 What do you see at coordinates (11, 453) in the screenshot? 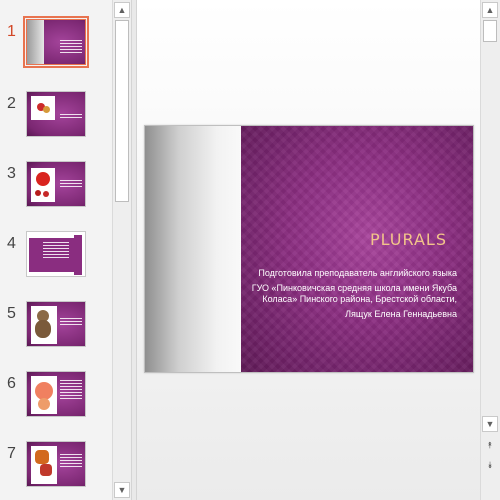
I see `slide-number: 7` at bounding box center [11, 453].